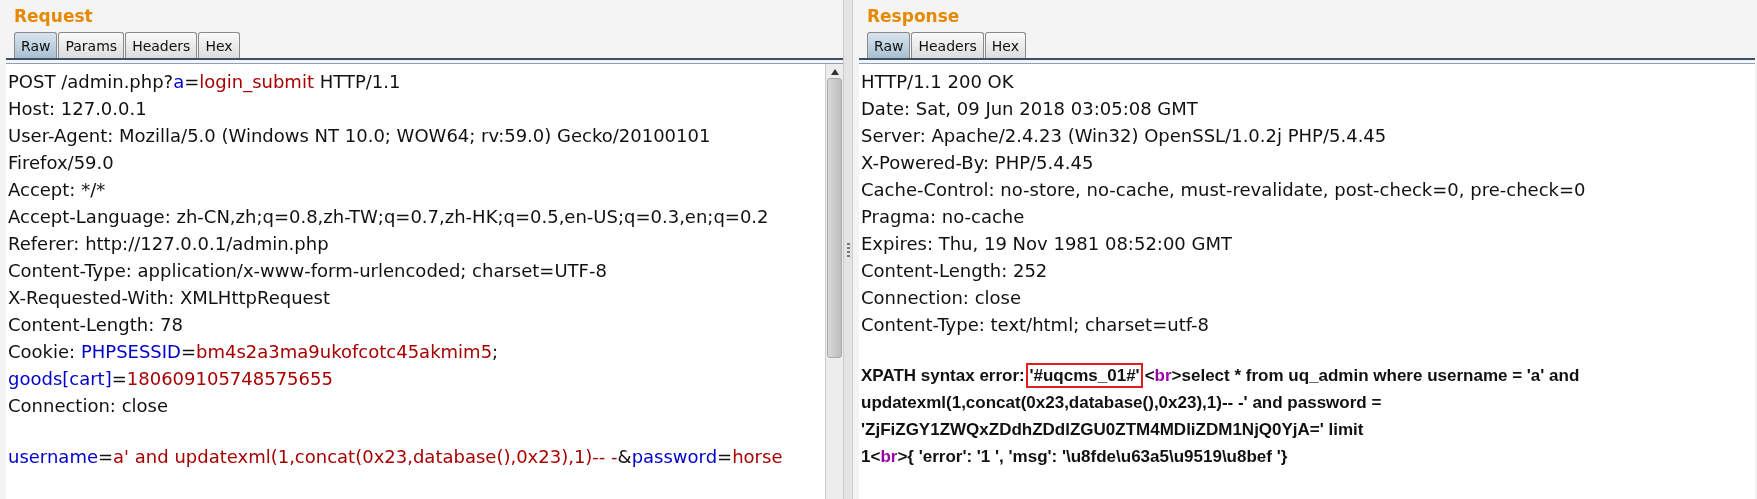 This screenshot has height=499, width=1757. What do you see at coordinates (168, 244) in the screenshot?
I see `message-line: Referer: http://127.0.0.1/admin.php` at bounding box center [168, 244].